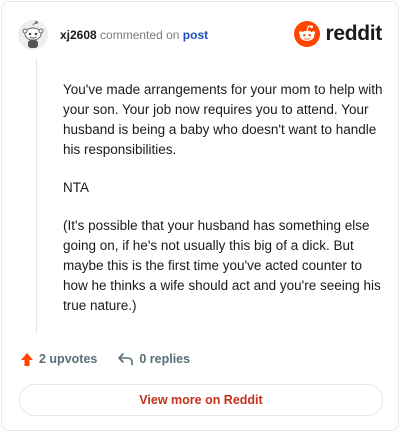  What do you see at coordinates (68, 359) in the screenshot?
I see `upvote-count: 2 upvotes` at bounding box center [68, 359].